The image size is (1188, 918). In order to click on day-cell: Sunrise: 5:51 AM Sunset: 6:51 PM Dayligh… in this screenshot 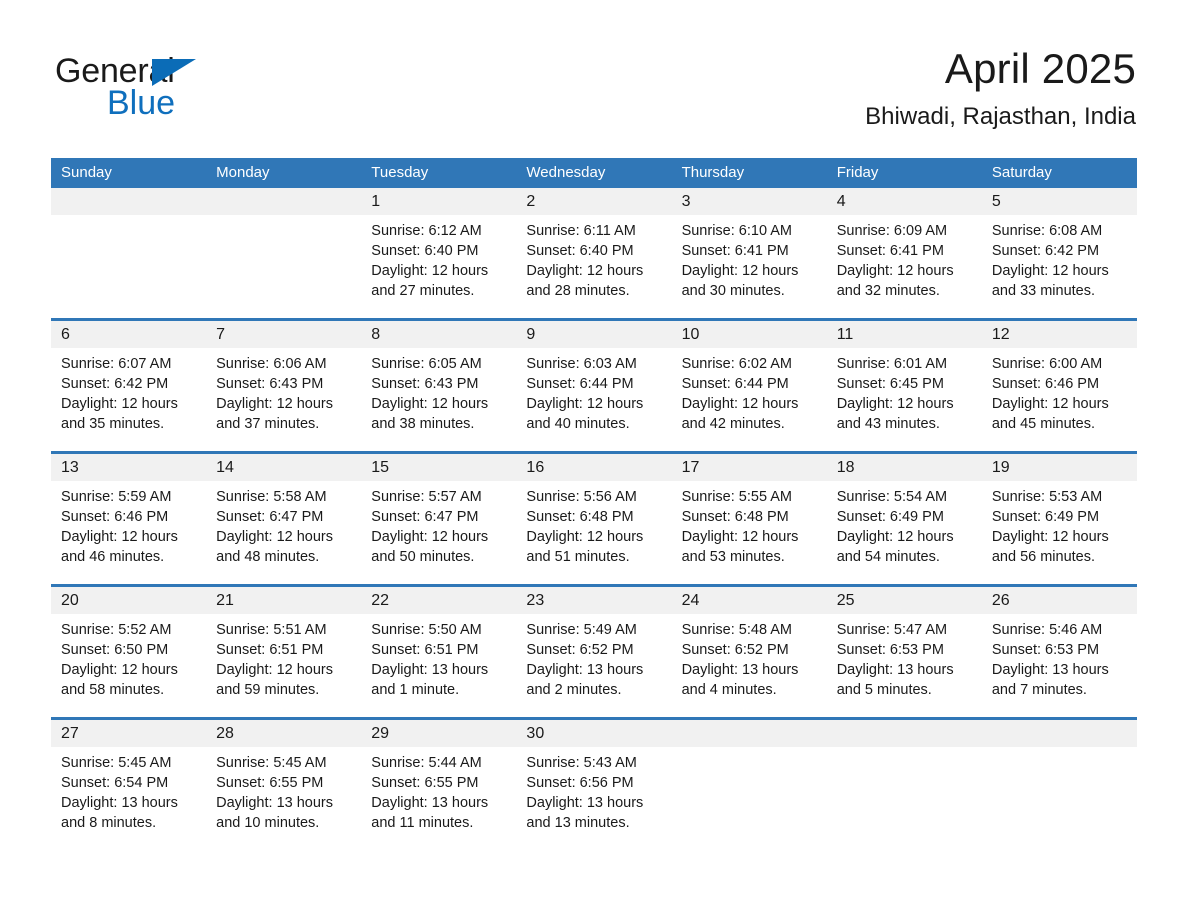, I will do `click(283, 665)`.